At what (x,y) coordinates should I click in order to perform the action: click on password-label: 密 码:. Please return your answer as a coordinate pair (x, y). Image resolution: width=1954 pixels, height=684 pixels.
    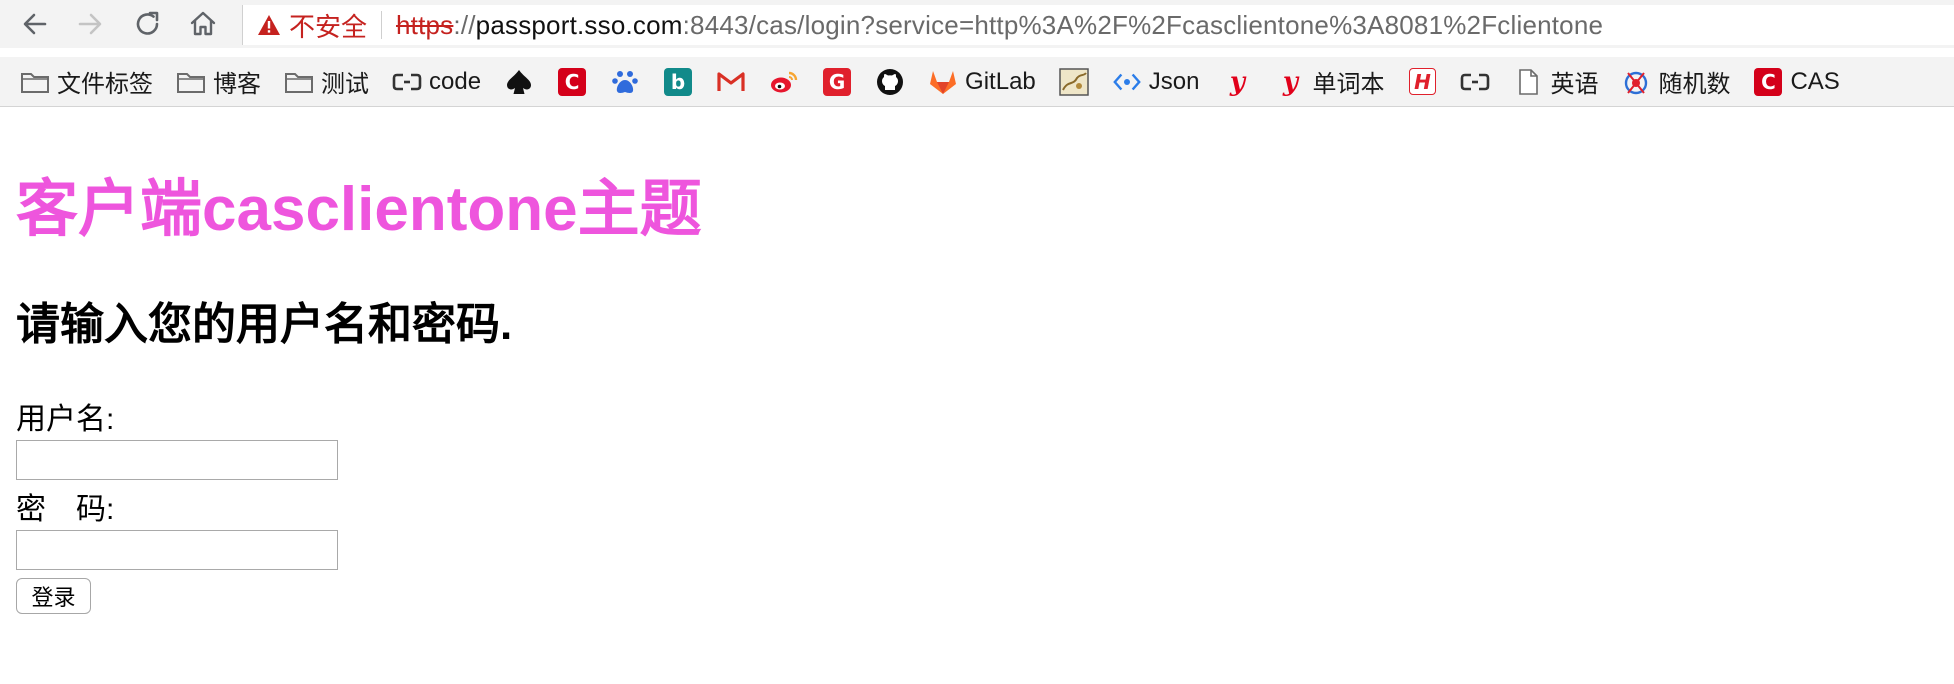
    Looking at the image, I should click on (65, 509).